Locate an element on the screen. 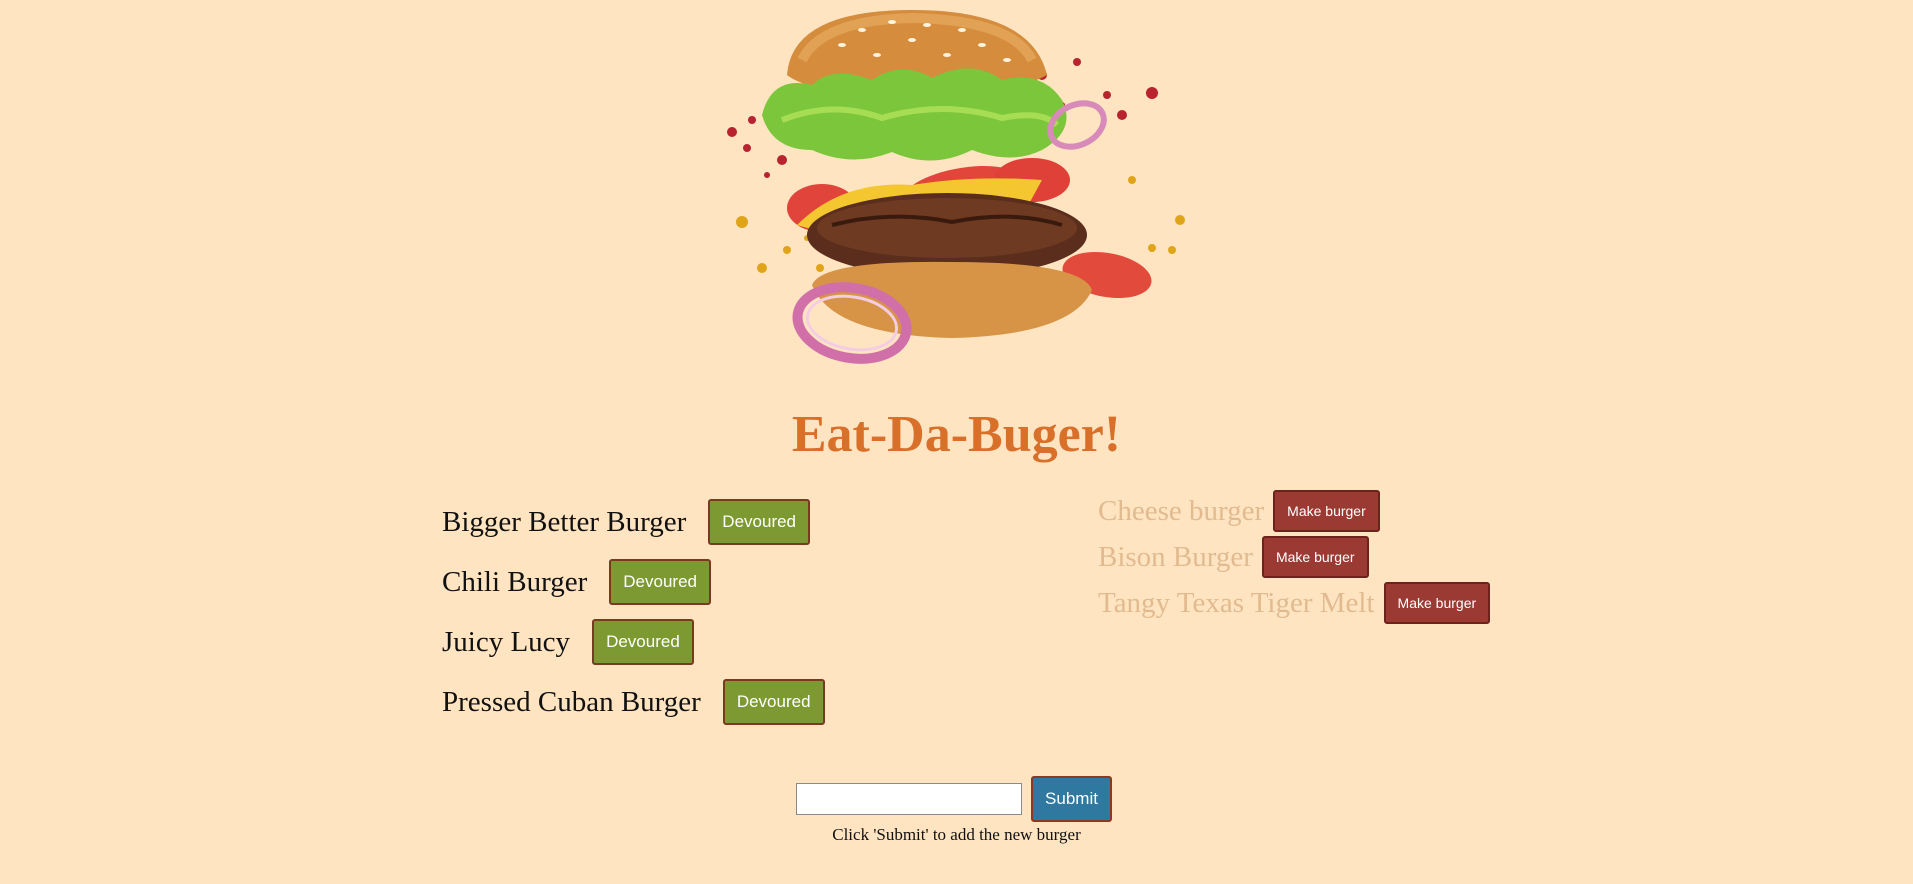  list-item: Tangy Texas Tiger Melt Make burger is located at coordinates (1294, 603).